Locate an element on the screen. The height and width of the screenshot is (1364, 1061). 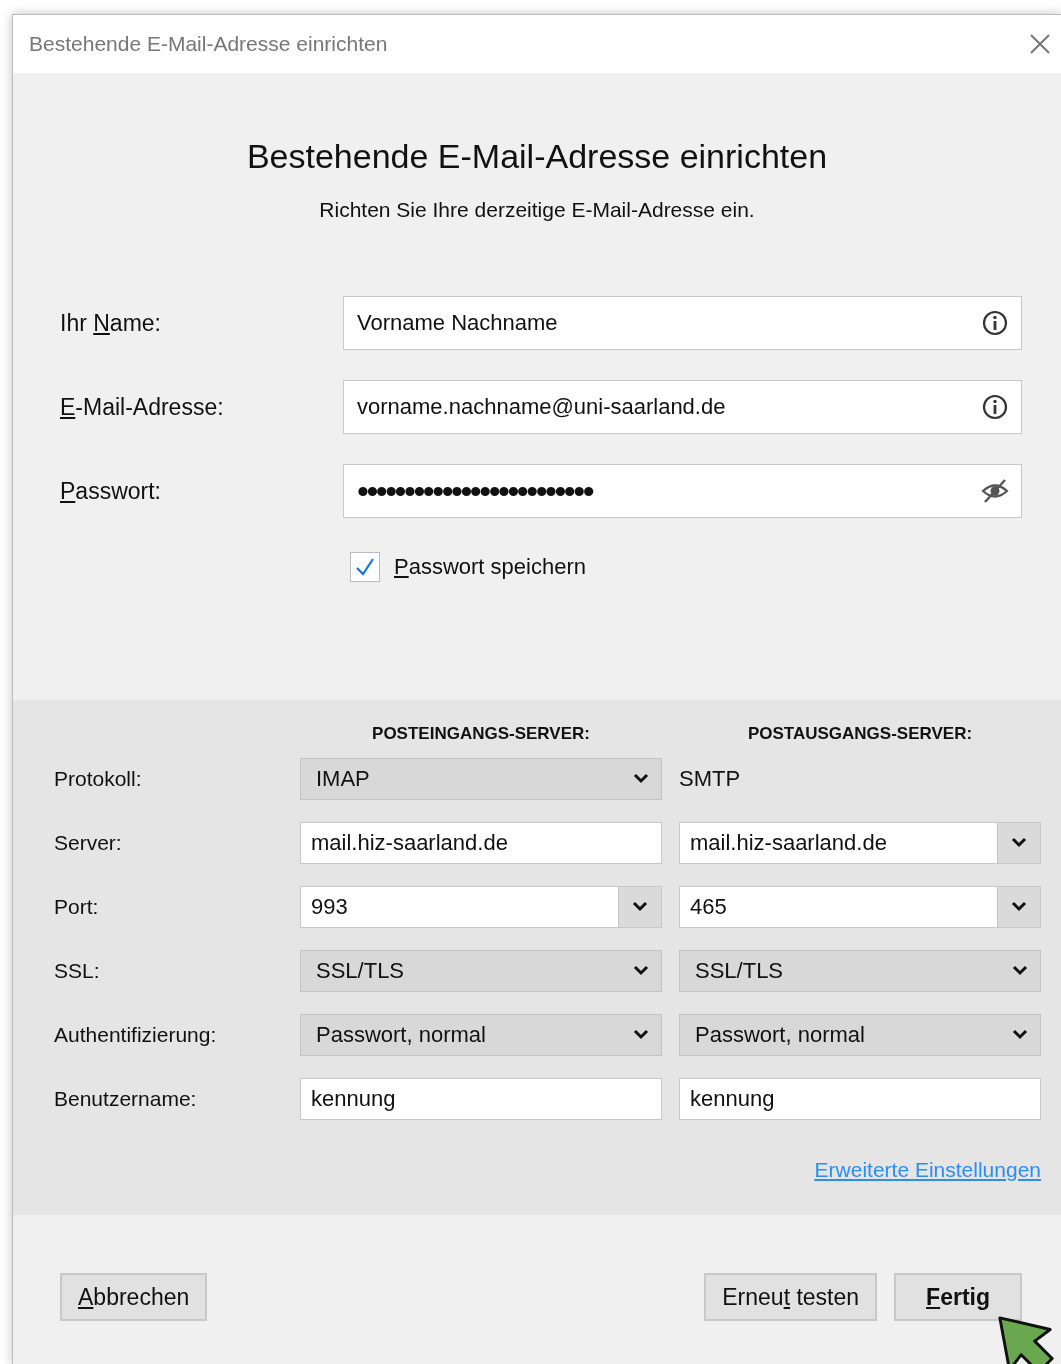
window-title: Bestehende E-Mail-Adresse einrichten is located at coordinates (208, 44).